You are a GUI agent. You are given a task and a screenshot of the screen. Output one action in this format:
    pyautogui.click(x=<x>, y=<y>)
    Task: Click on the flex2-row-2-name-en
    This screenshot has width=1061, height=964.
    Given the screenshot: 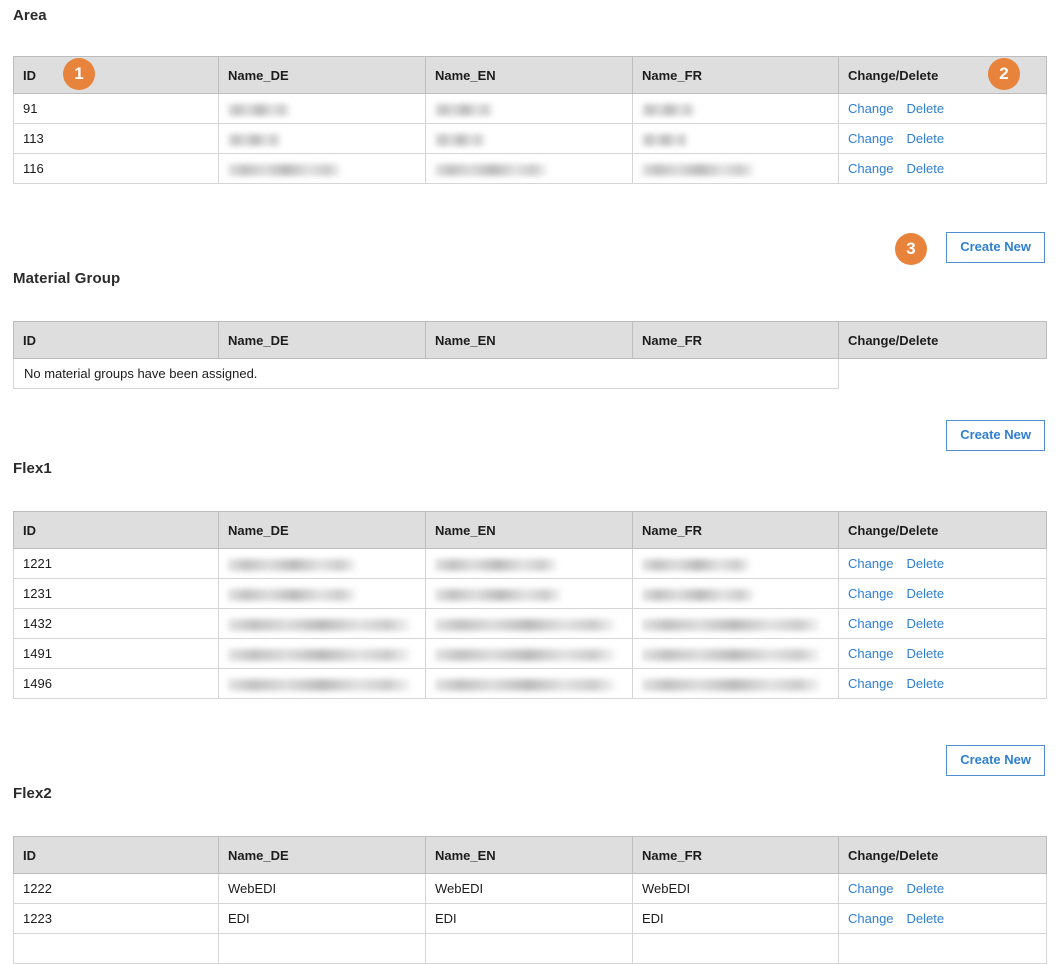 What is the action you would take?
    pyautogui.click(x=529, y=948)
    